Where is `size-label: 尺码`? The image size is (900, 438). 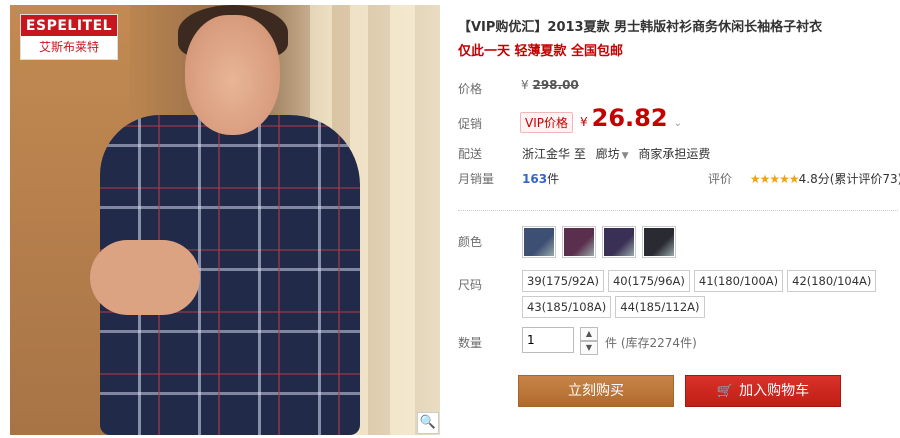 size-label: 尺码 is located at coordinates (470, 285).